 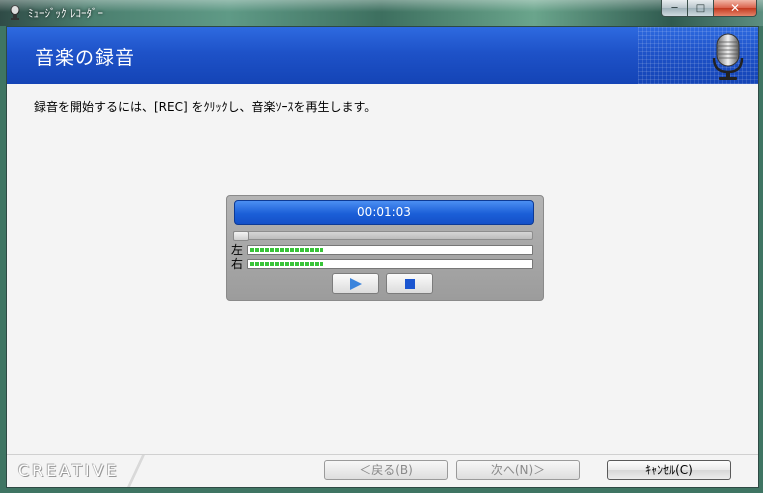 I want to click on recorder-panel: 00:01:03 左 右, so click(x=385, y=248).